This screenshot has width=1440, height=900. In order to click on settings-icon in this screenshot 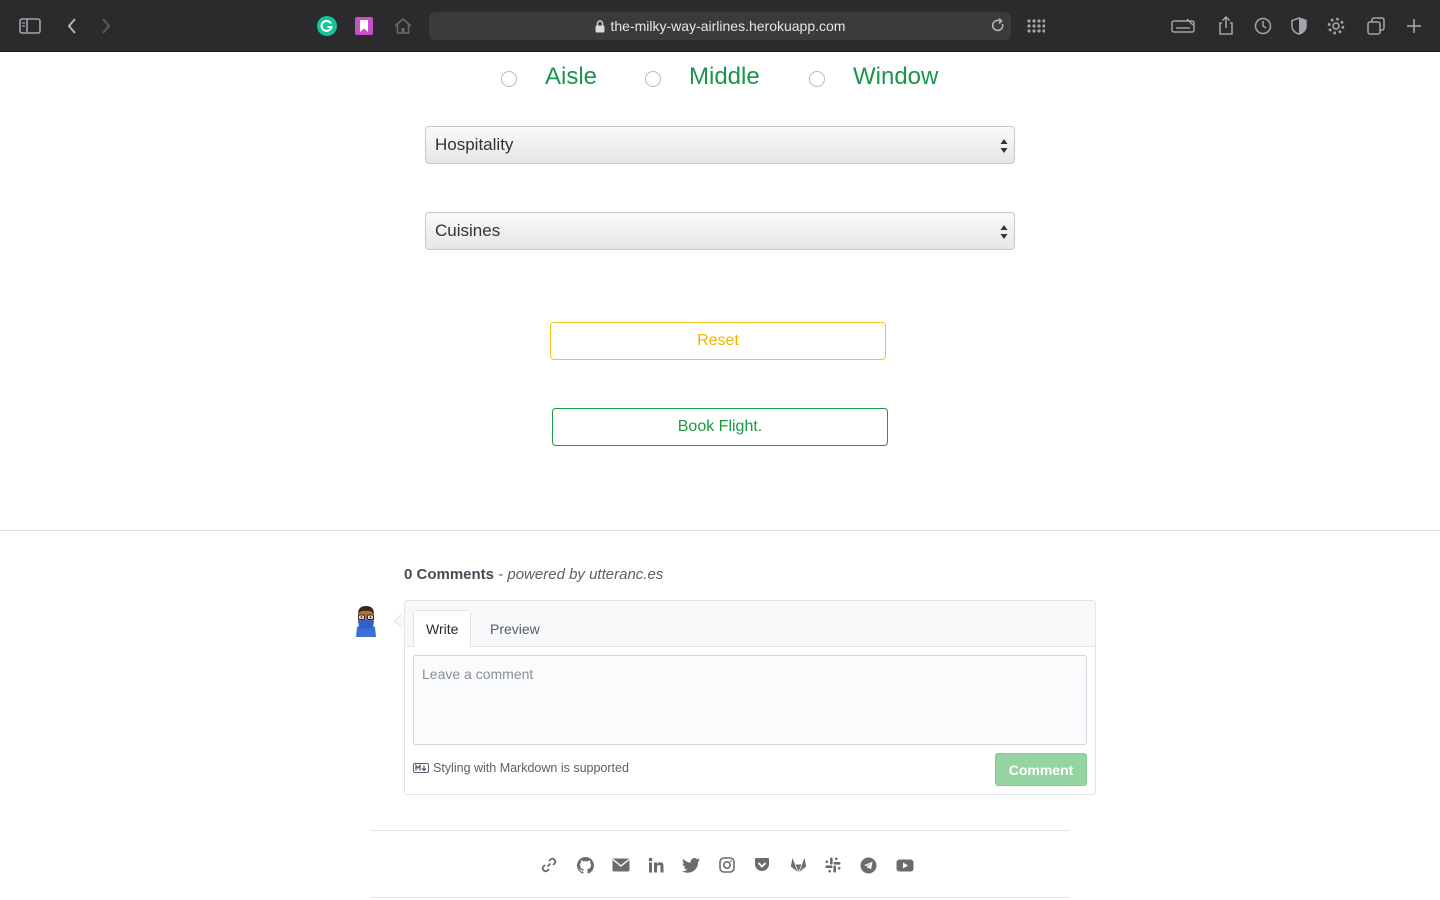, I will do `click(1336, 26)`.